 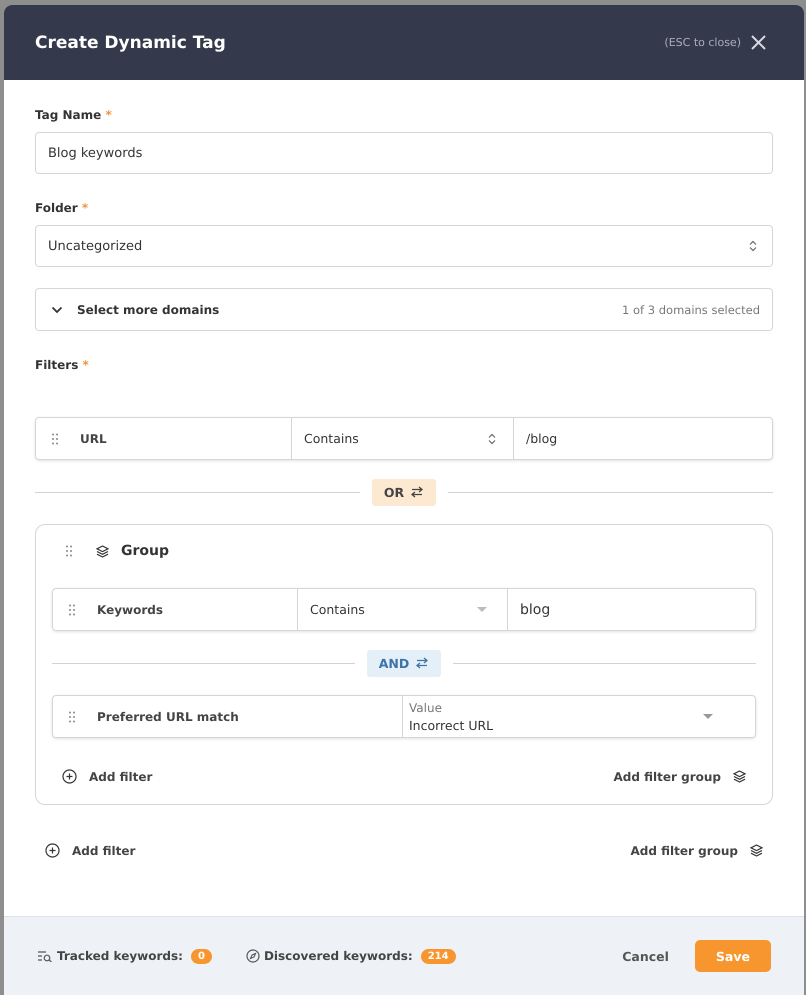 What do you see at coordinates (404, 492) in the screenshot?
I see `logic-toggle: OR` at bounding box center [404, 492].